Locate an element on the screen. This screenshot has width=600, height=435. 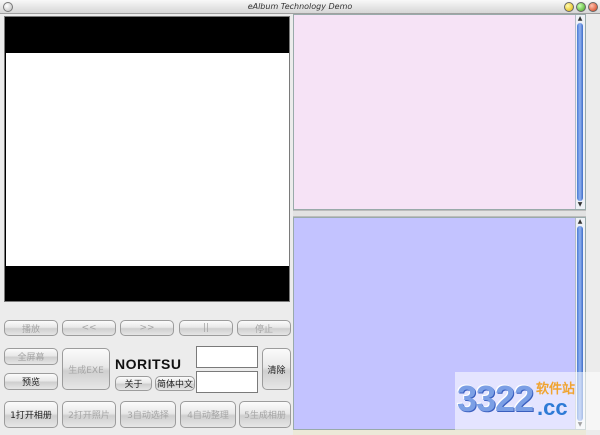
step-generate-album-button: 5生成相册 is located at coordinates (265, 414).